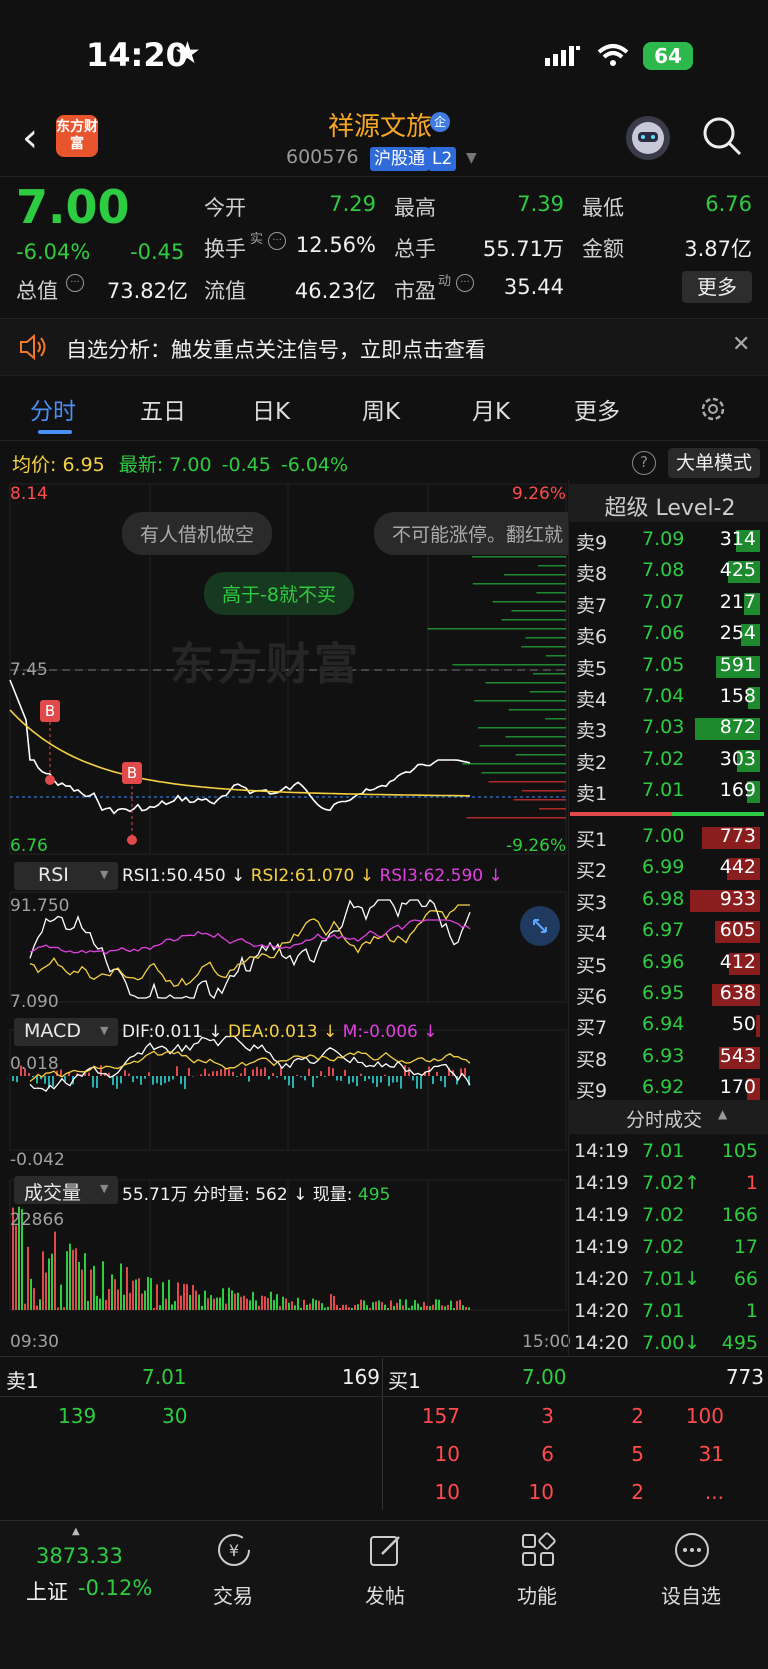 This screenshot has width=768, height=1669. I want to click on rsi2-value: RSI2:61.070, so click(302, 876).